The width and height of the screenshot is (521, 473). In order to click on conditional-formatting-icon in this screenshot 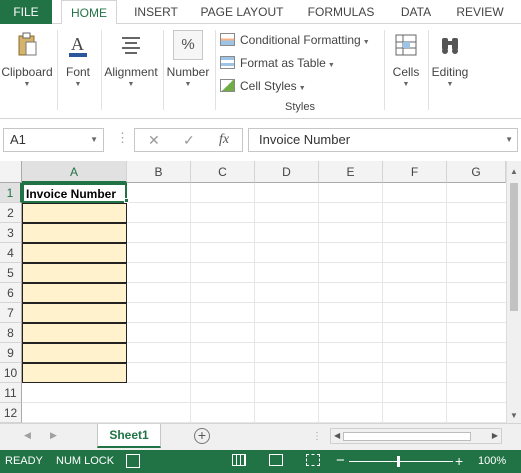, I will do `click(227, 39)`.